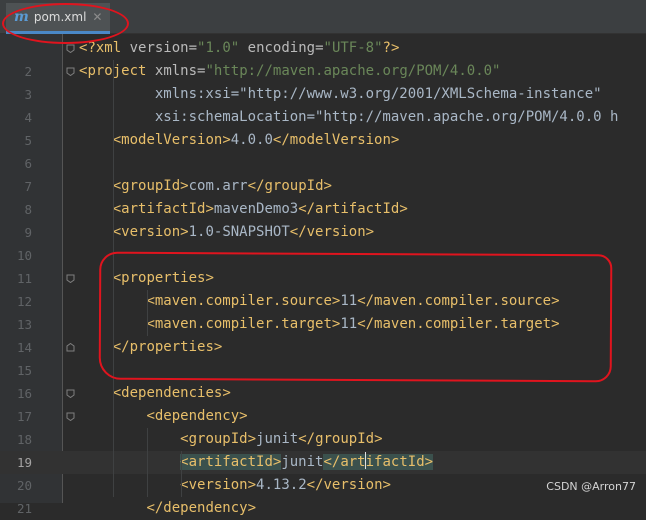 Image resolution: width=646 pixels, height=520 pixels. Describe the element at coordinates (24, 278) in the screenshot. I see `line-number: 11` at that location.